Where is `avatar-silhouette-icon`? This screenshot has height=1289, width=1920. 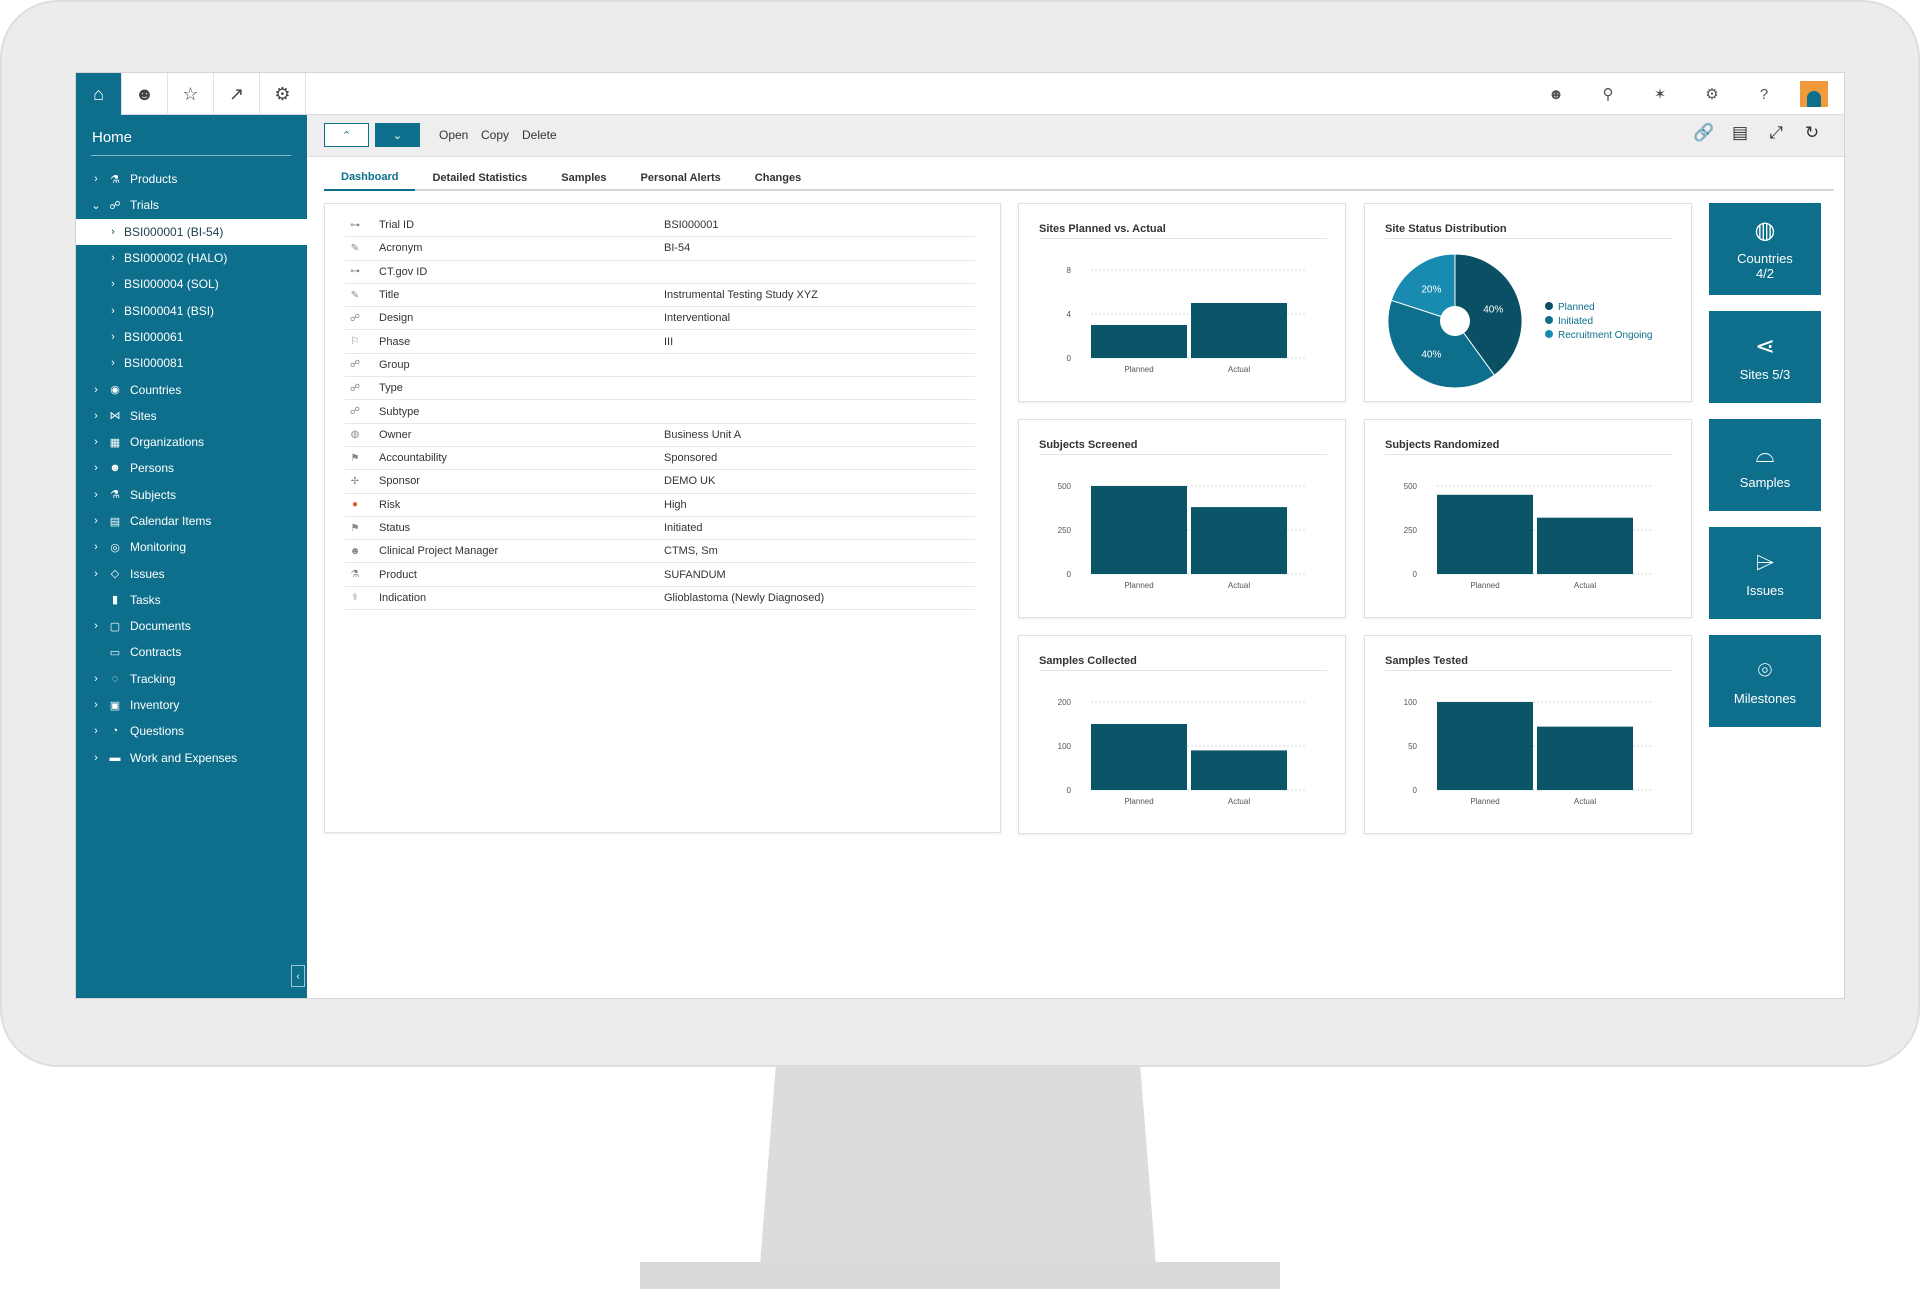
avatar-silhouette-icon is located at coordinates (1814, 99).